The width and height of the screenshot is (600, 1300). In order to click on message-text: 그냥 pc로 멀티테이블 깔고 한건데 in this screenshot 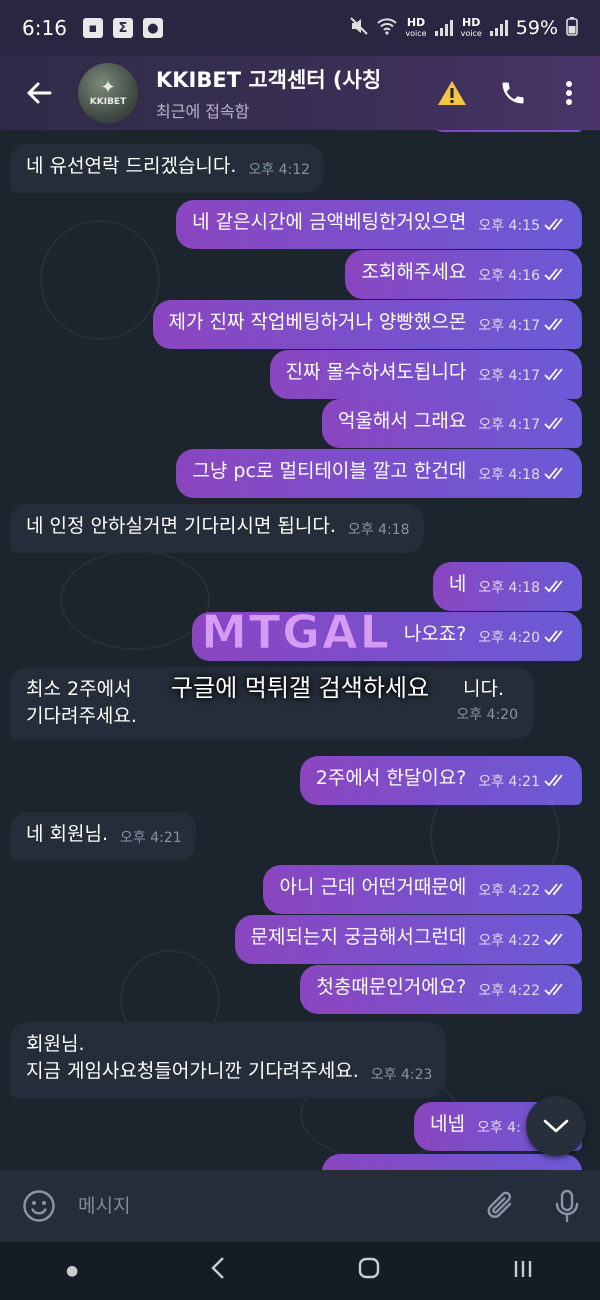, I will do `click(329, 471)`.